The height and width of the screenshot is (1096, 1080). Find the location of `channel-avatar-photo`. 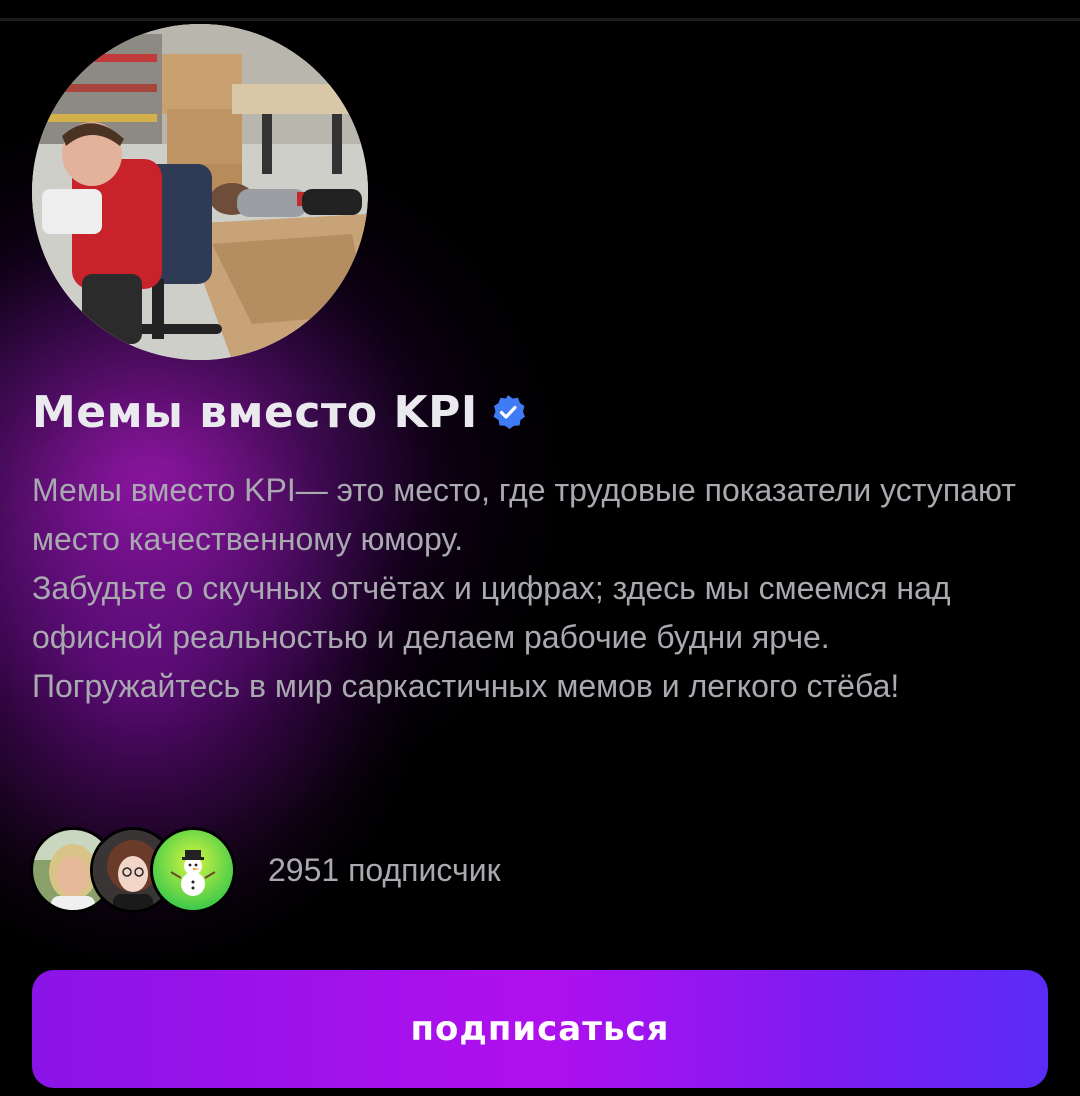

channel-avatar-photo is located at coordinates (200, 192).